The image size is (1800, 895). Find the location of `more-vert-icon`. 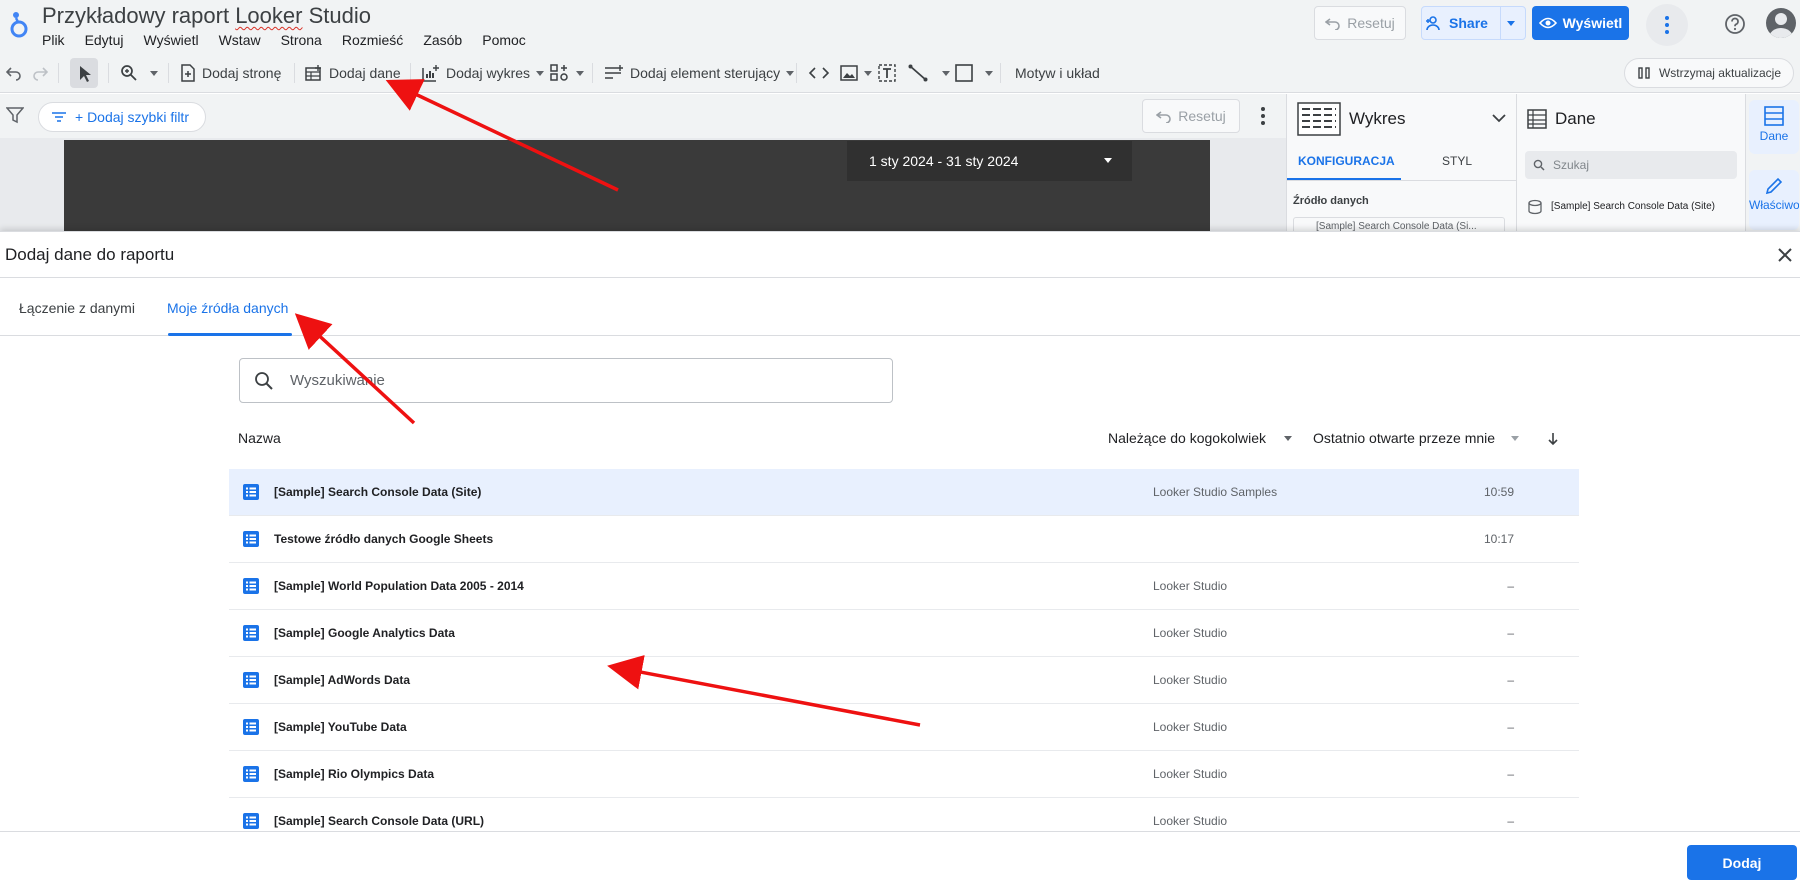

more-vert-icon is located at coordinates (1263, 116).